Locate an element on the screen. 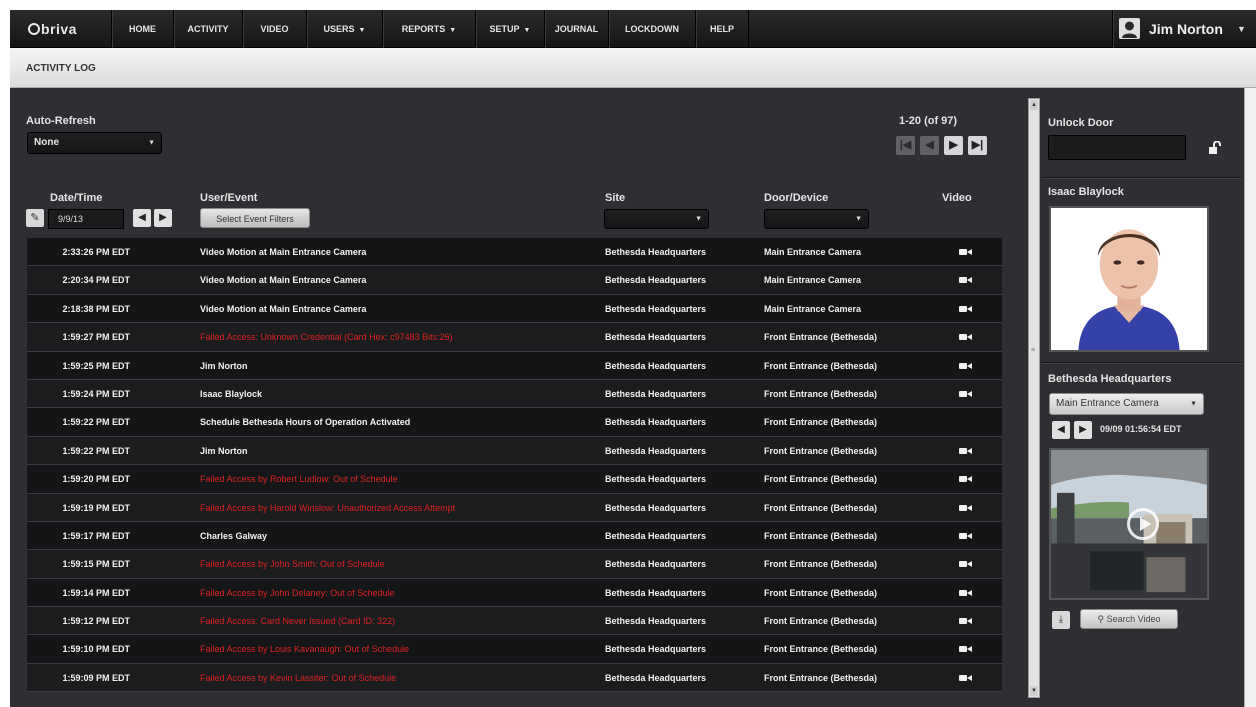 The width and height of the screenshot is (1256, 707). nav-help: HELP is located at coordinates (722, 29).